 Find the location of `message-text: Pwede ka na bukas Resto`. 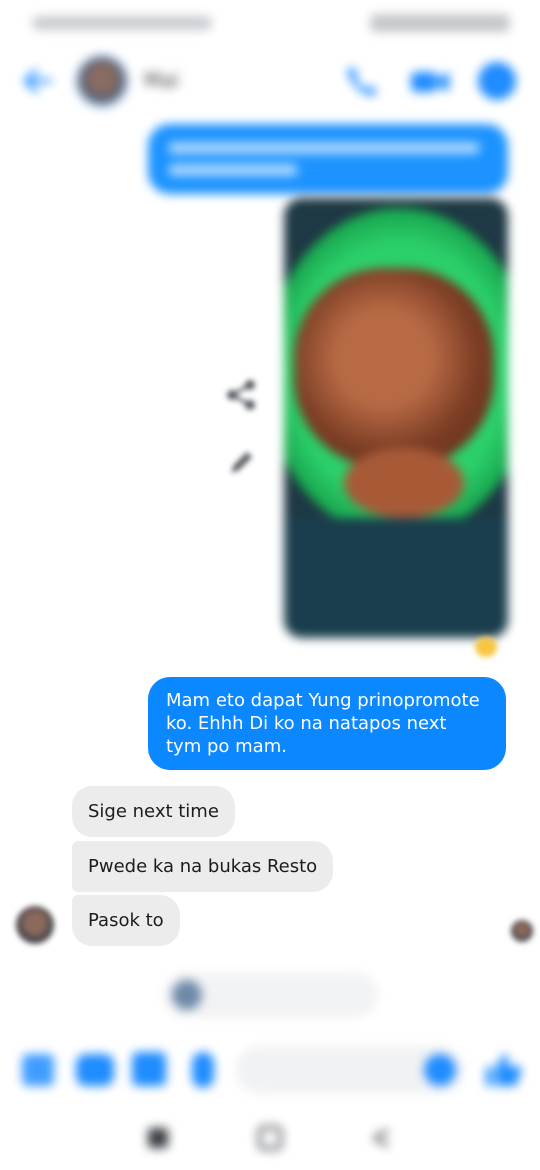

message-text: Pwede ka na bukas Resto is located at coordinates (203, 866).